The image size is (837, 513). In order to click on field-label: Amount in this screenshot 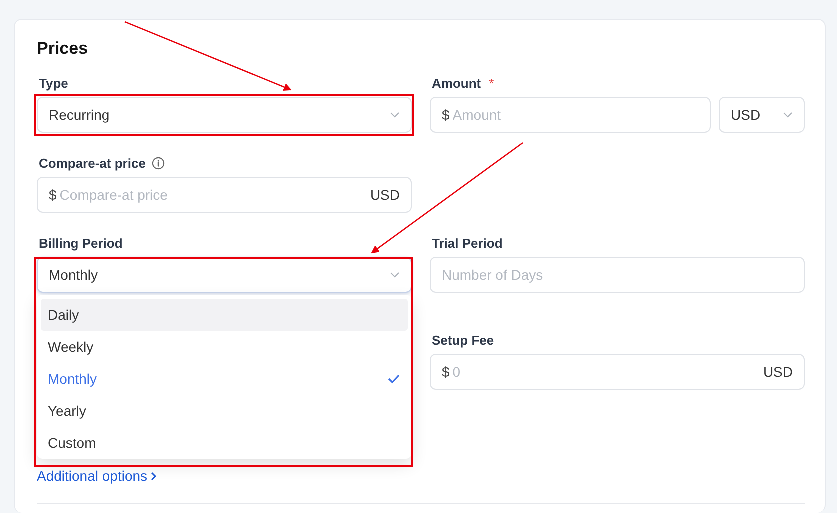, I will do `click(457, 83)`.